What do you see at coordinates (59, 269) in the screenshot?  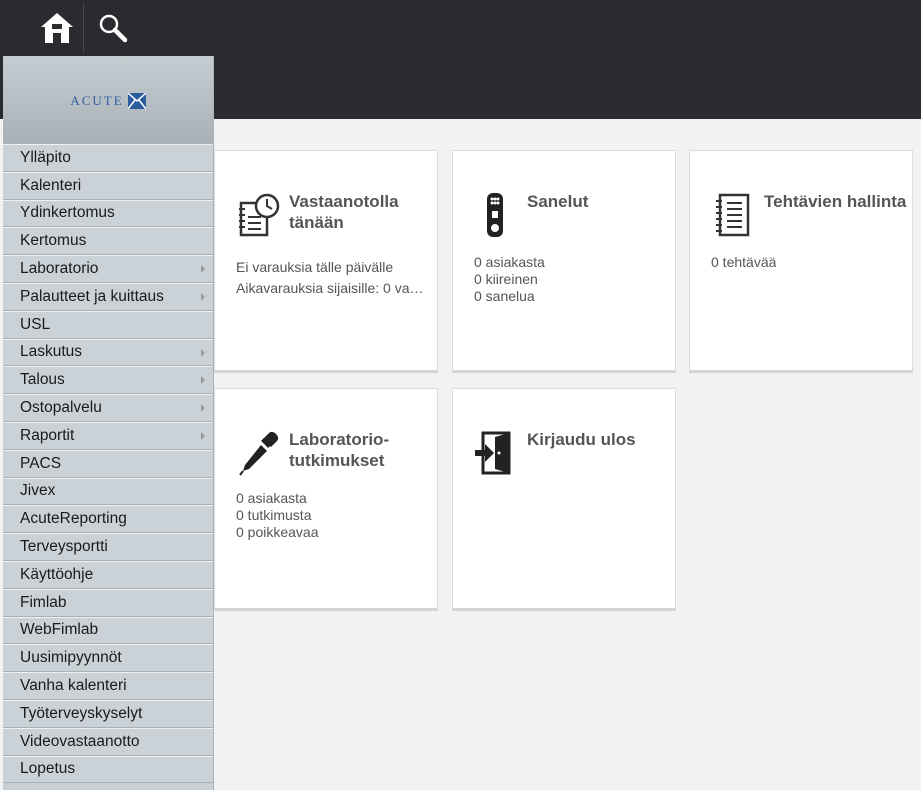 I see `menu-item-label: Laboratorio` at bounding box center [59, 269].